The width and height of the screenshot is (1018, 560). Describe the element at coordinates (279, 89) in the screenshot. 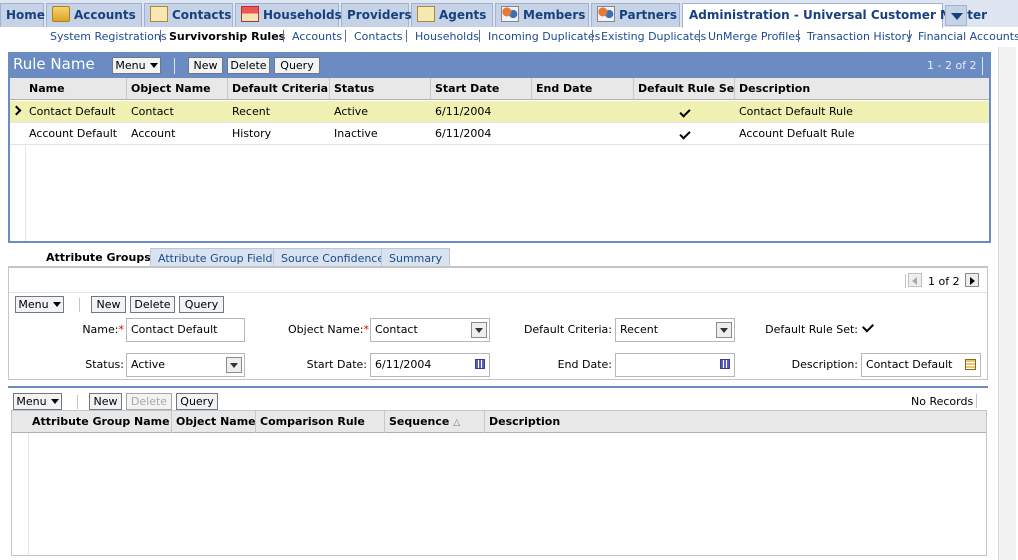

I see `column-header-default-criteria: Default Criteria` at that location.